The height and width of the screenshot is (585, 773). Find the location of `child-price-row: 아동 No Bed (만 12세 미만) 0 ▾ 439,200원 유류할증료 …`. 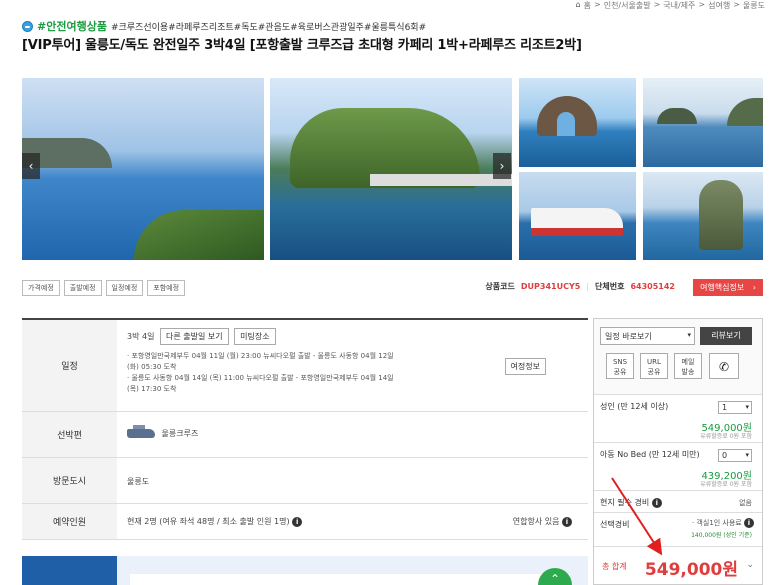

child-price-row: 아동 No Bed (만 12세 미만) 0 ▾ 439,200원 유류할증료 … is located at coordinates (678, 467).